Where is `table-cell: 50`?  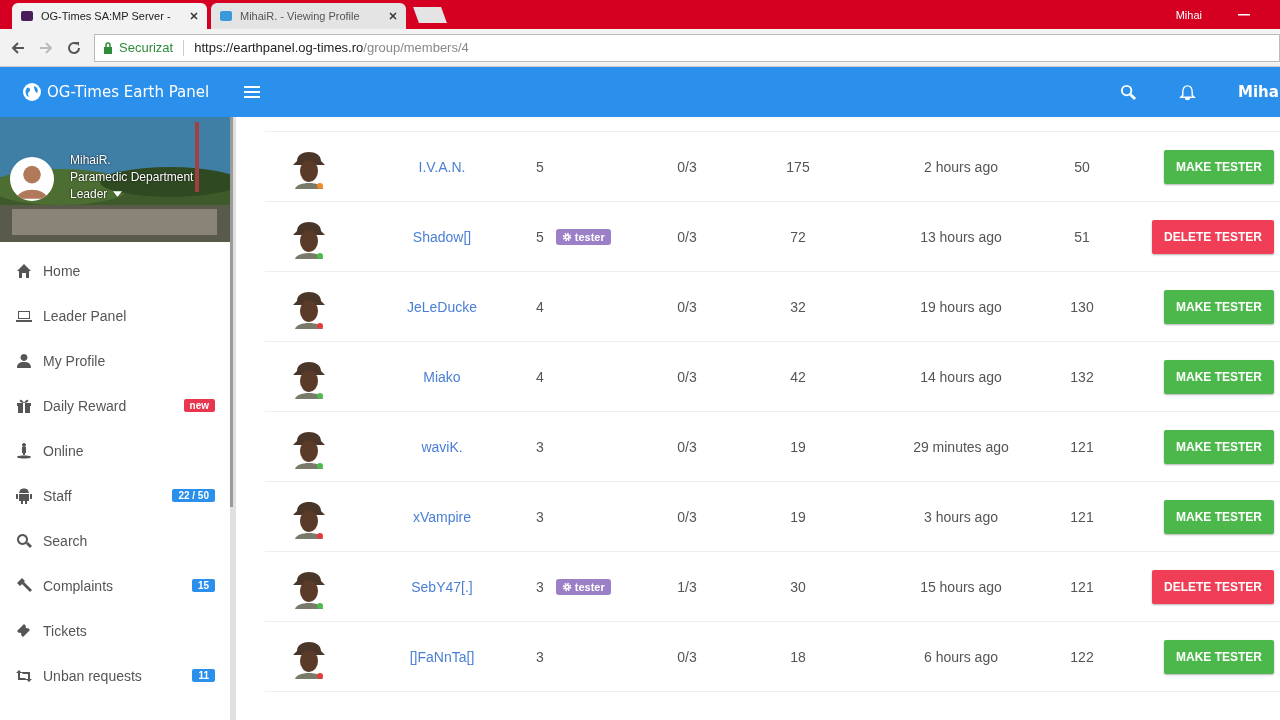
table-cell: 50 is located at coordinates (1082, 166).